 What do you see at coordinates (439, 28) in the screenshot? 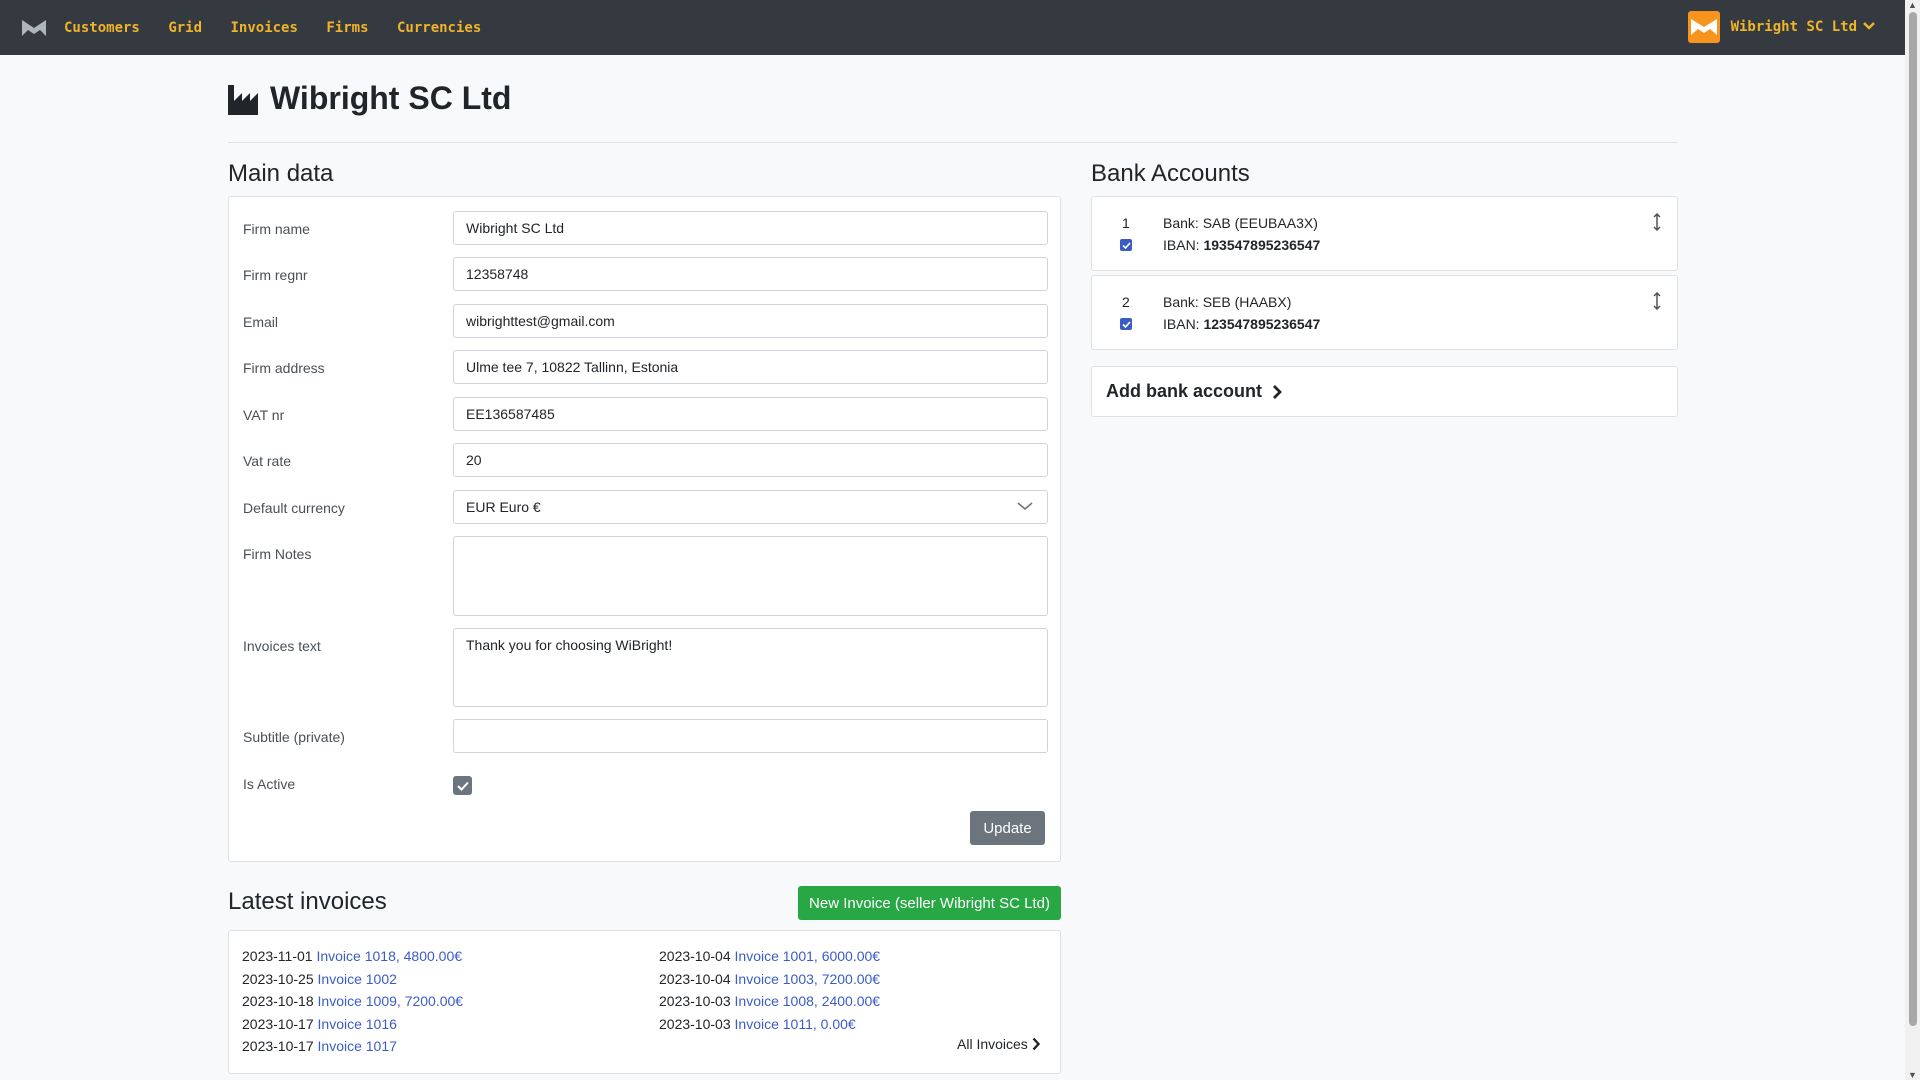
I see `nav-currencies: Currencies` at bounding box center [439, 28].